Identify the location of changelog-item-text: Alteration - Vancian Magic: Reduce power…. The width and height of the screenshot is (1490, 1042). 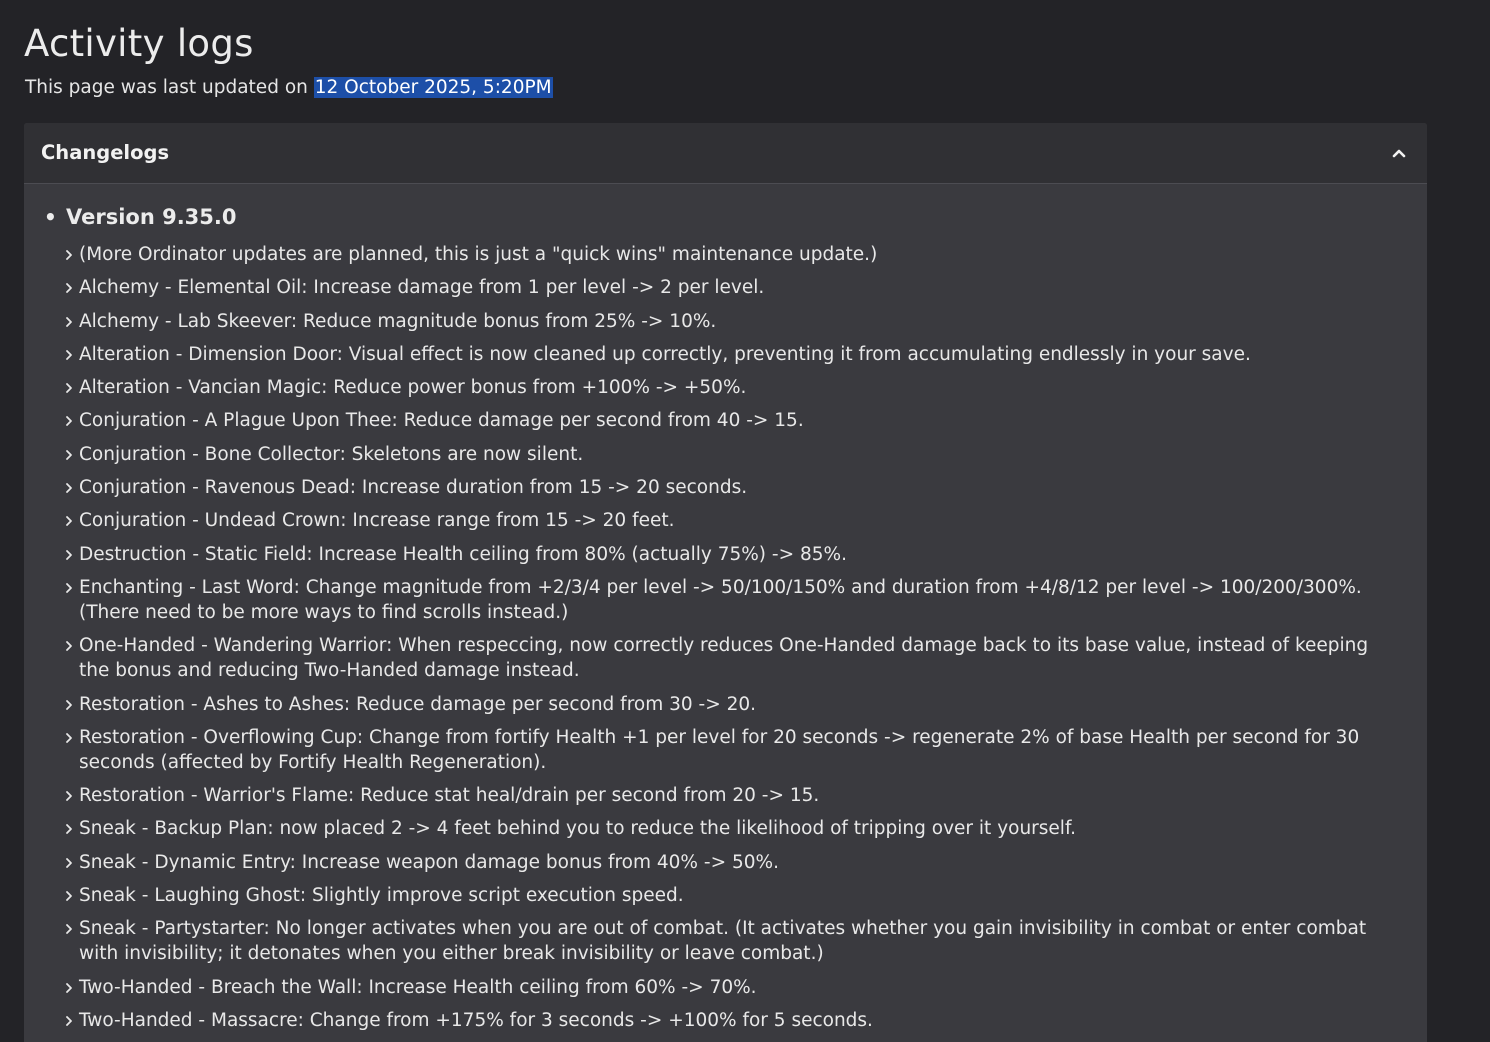
(413, 388).